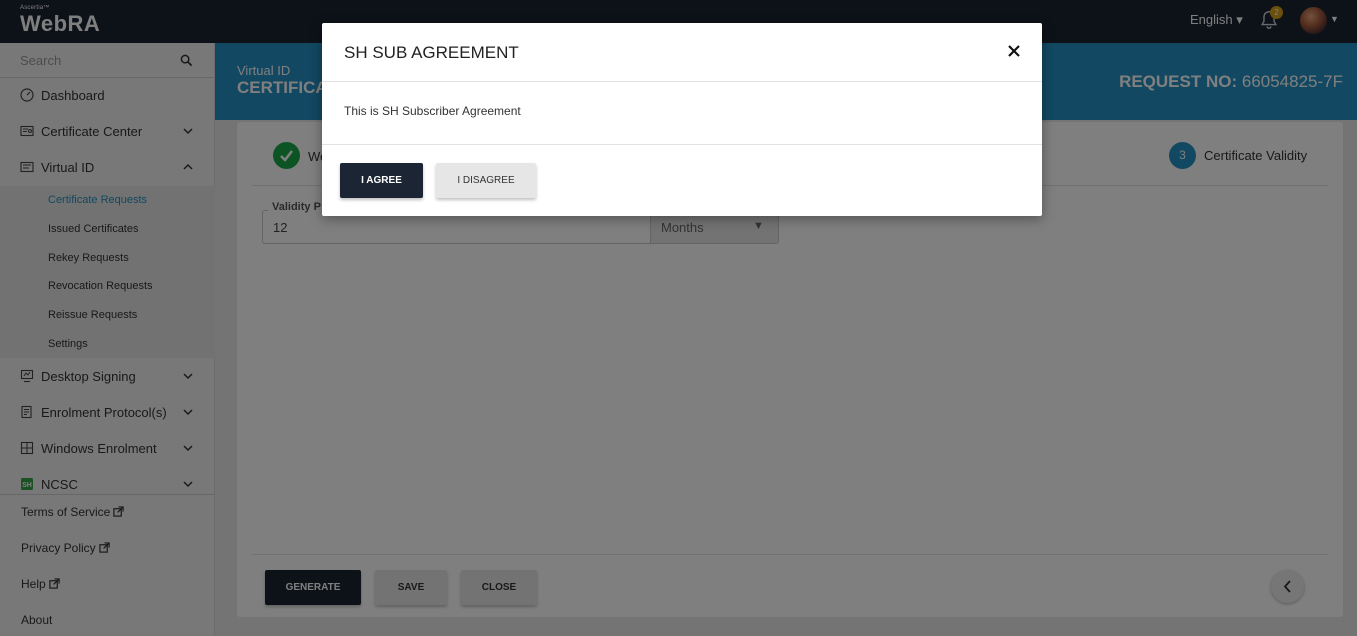 The height and width of the screenshot is (636, 1357). What do you see at coordinates (486, 180) in the screenshot?
I see `disagree-button: I DISAGREE` at bounding box center [486, 180].